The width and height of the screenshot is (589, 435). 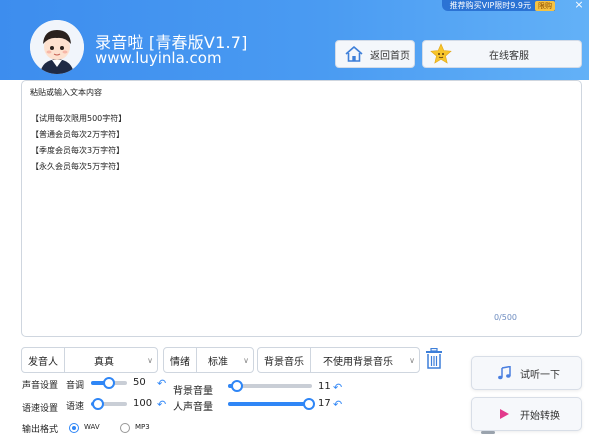 What do you see at coordinates (269, 404) in the screenshot?
I see `vocal-volume-slider-fill` at bounding box center [269, 404].